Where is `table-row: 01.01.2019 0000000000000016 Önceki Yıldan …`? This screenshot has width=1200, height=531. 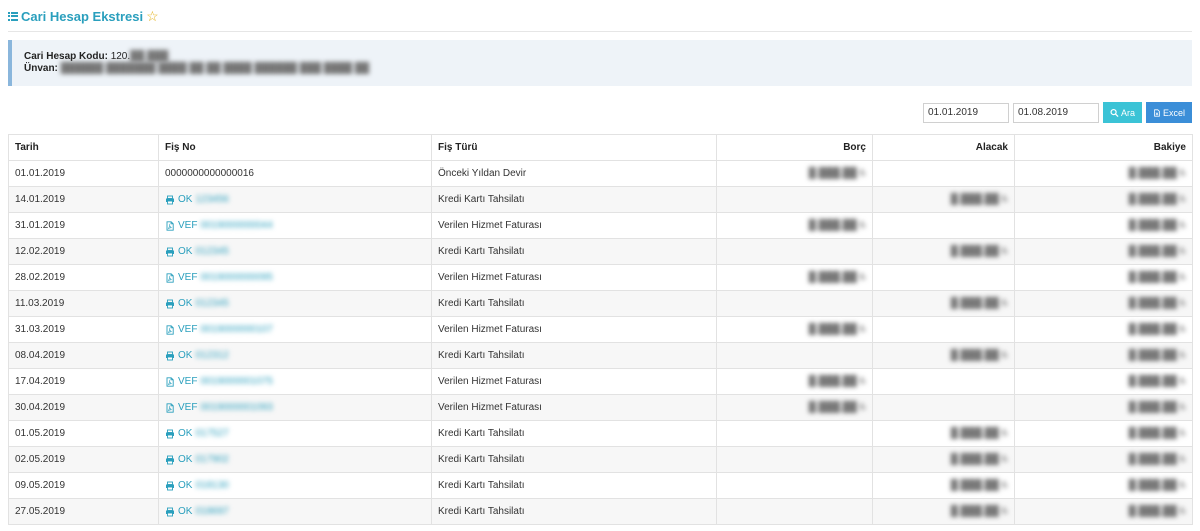 table-row: 01.01.2019 0000000000000016 Önceki Yıldan … is located at coordinates (600, 173).